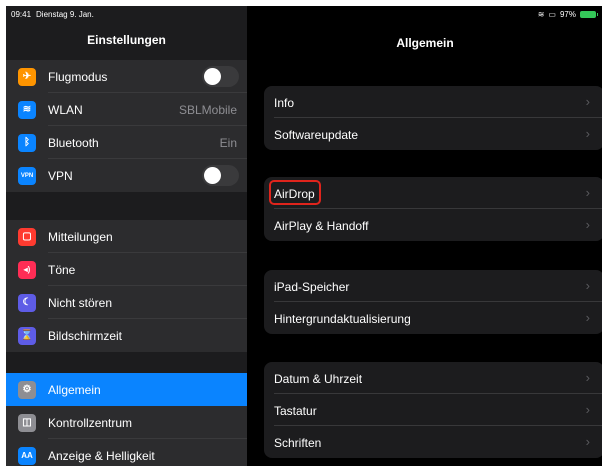 This screenshot has height=468, width=608. What do you see at coordinates (27, 110) in the screenshot?
I see `wifi-icon: ≋` at bounding box center [27, 110].